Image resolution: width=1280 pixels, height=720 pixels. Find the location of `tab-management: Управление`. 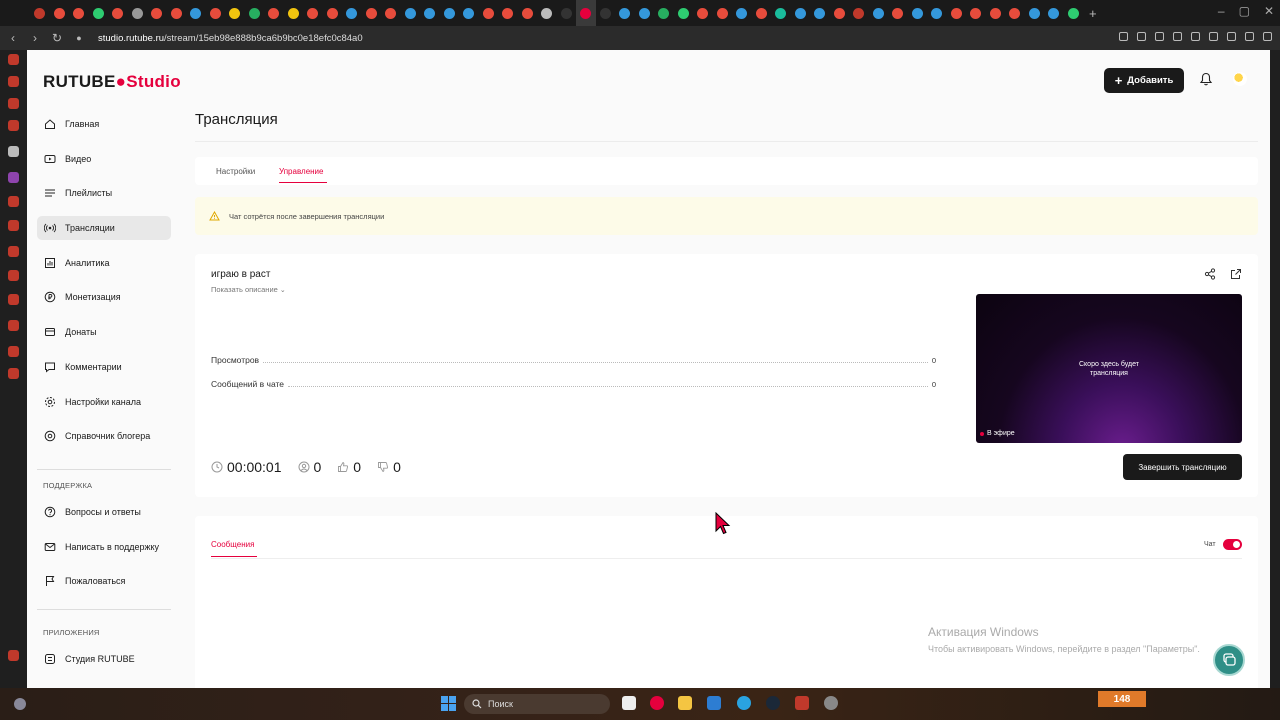

tab-management: Управление is located at coordinates (301, 171).